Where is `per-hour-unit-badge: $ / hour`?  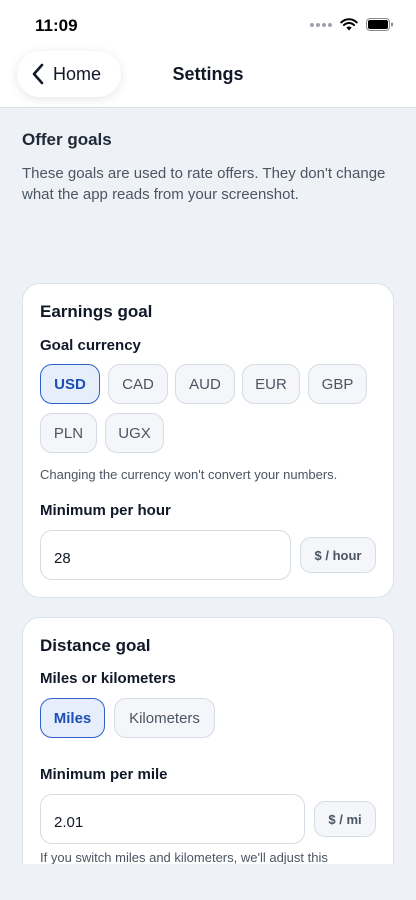
per-hour-unit-badge: $ / hour is located at coordinates (338, 555).